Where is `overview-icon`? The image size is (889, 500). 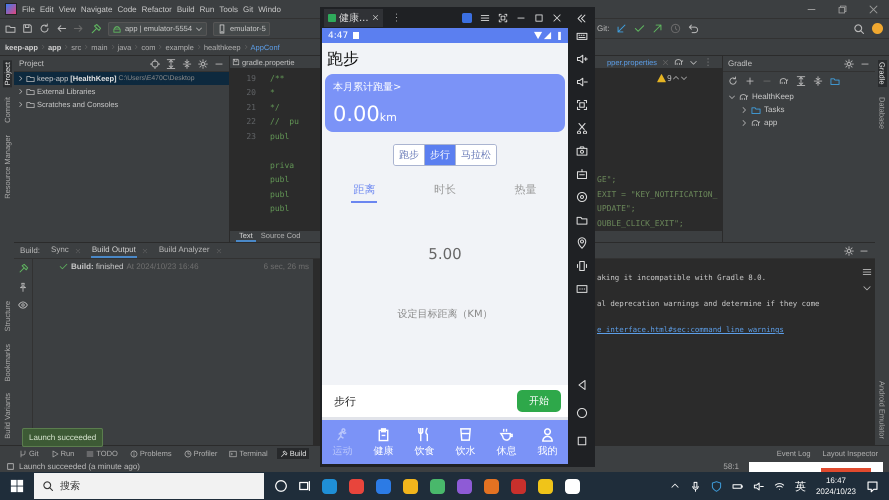 overview-icon is located at coordinates (582, 441).